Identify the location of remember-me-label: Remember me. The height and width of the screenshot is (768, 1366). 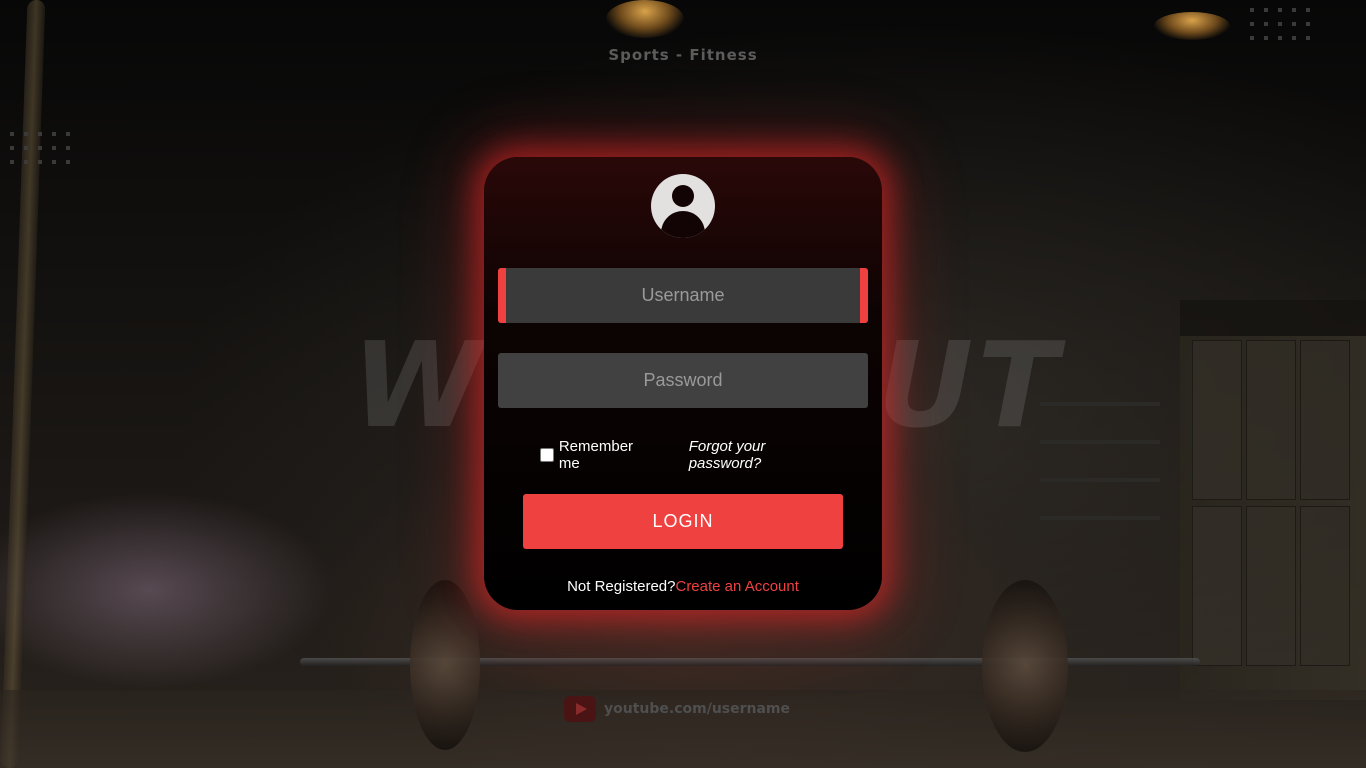
(608, 455).